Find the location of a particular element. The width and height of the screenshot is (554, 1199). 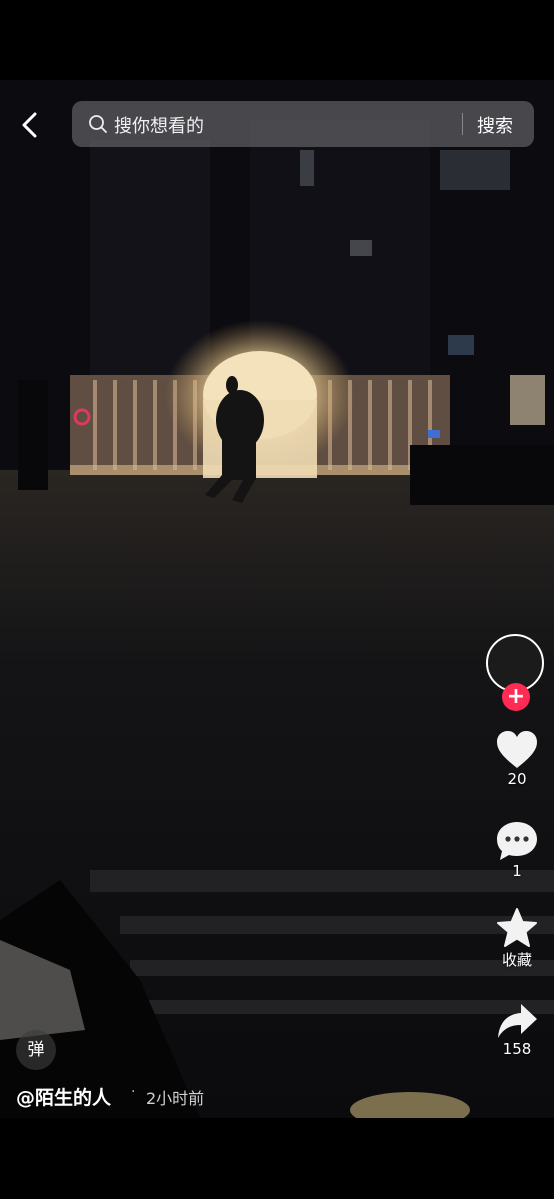

comment-button: 1 is located at coordinates (517, 850).